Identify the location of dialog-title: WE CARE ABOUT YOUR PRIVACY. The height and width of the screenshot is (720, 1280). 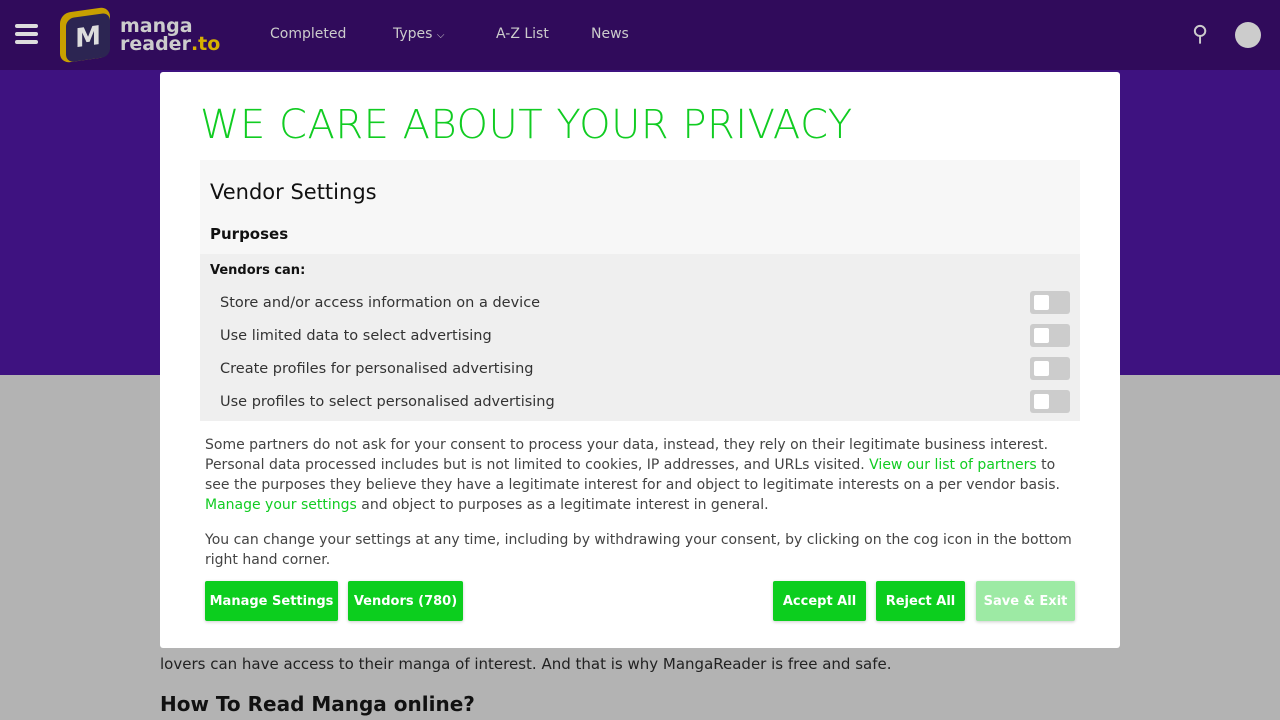
(526, 125).